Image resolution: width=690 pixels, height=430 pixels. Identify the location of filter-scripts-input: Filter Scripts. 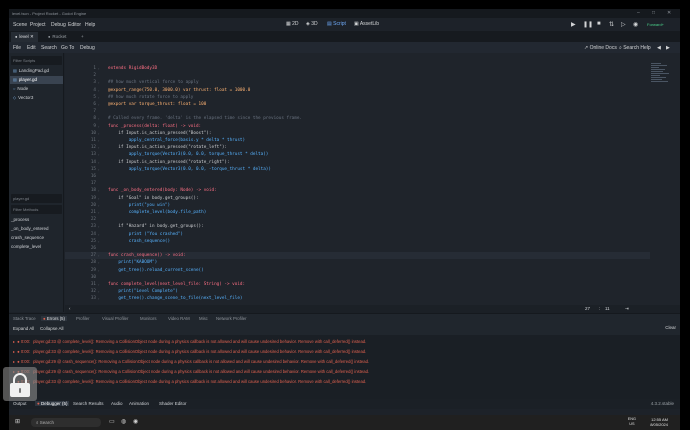
(36, 60).